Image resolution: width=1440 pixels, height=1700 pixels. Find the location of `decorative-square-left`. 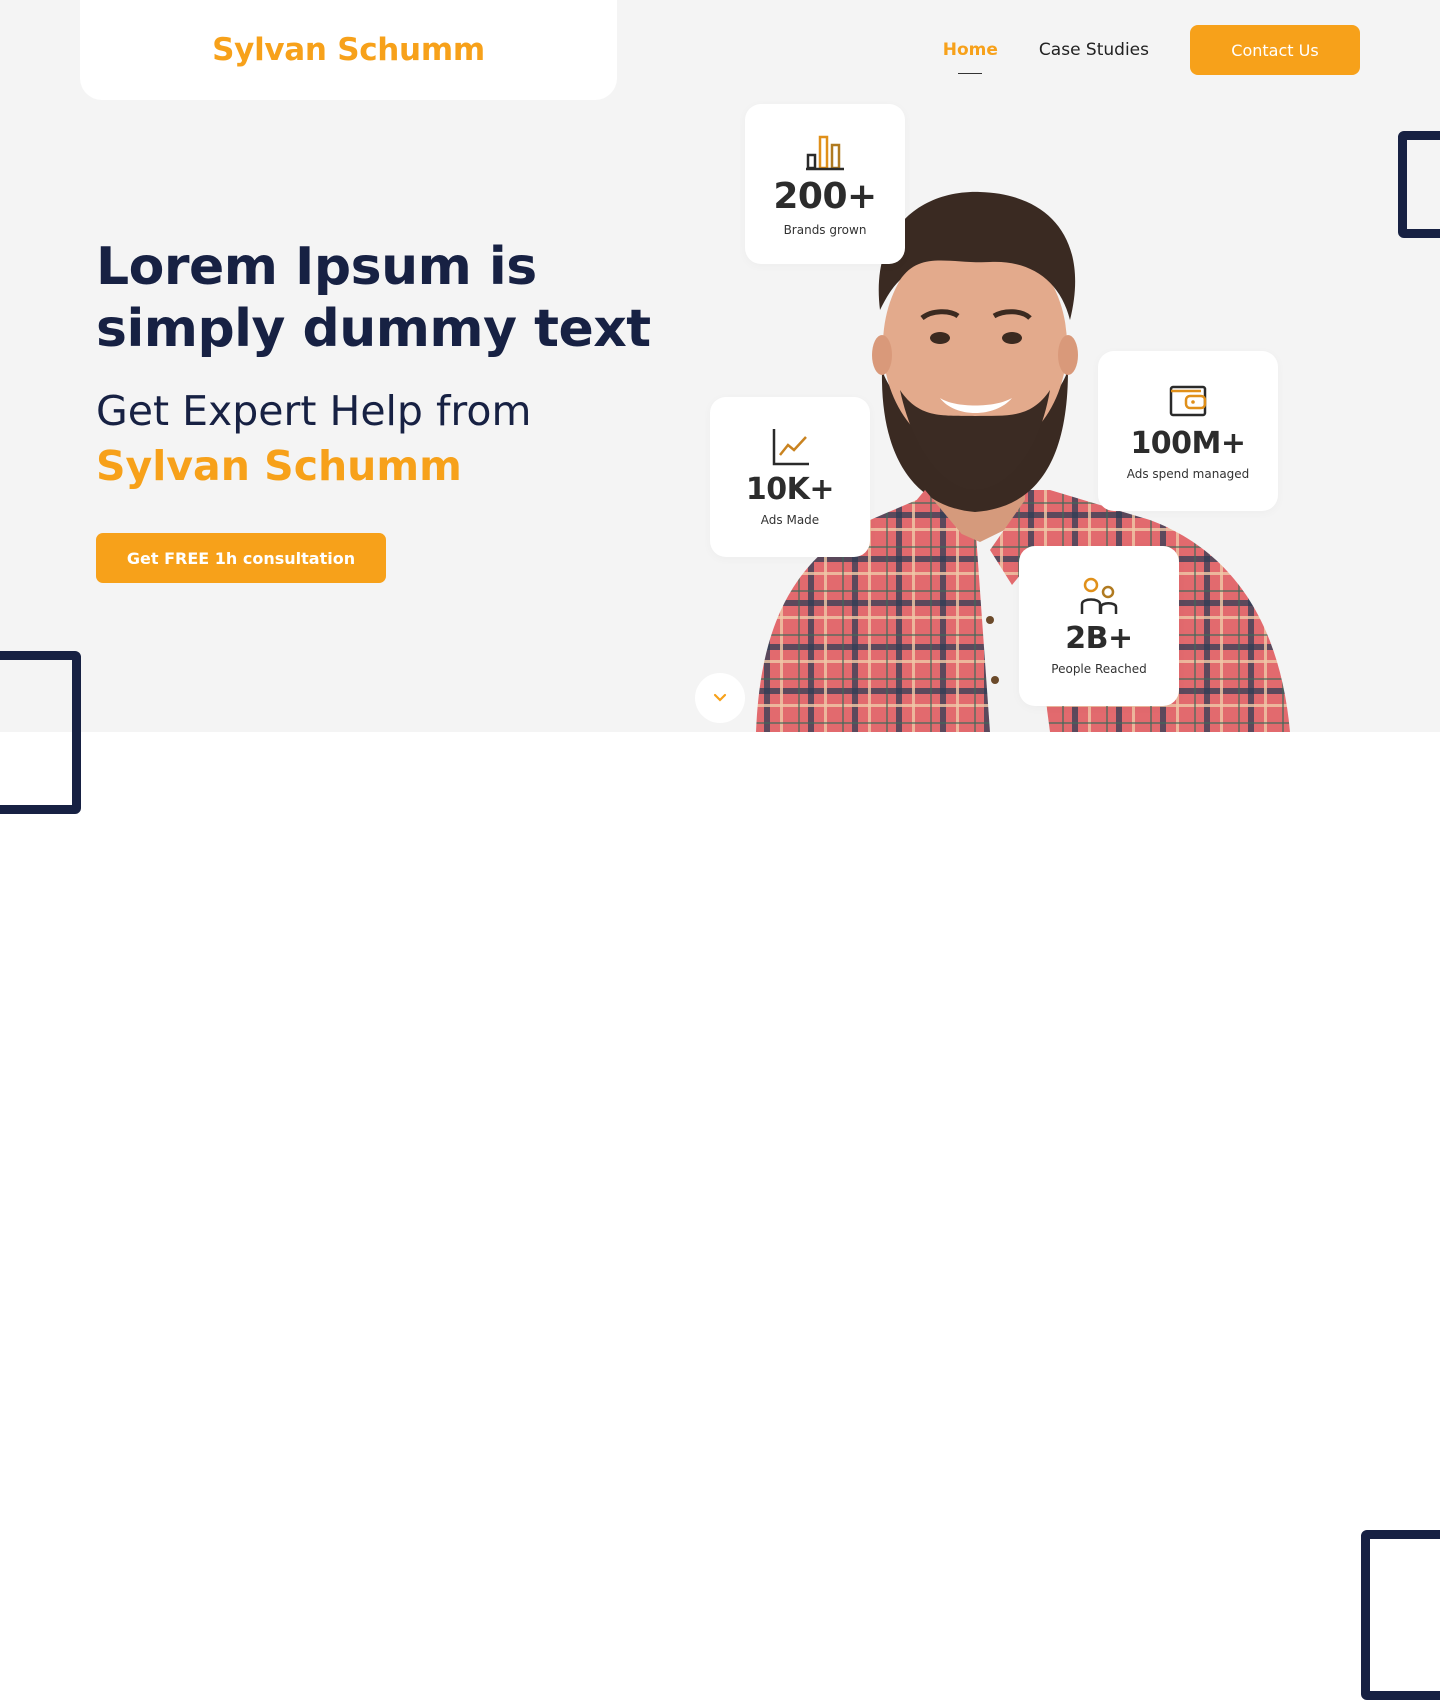

decorative-square-left is located at coordinates (40, 732).